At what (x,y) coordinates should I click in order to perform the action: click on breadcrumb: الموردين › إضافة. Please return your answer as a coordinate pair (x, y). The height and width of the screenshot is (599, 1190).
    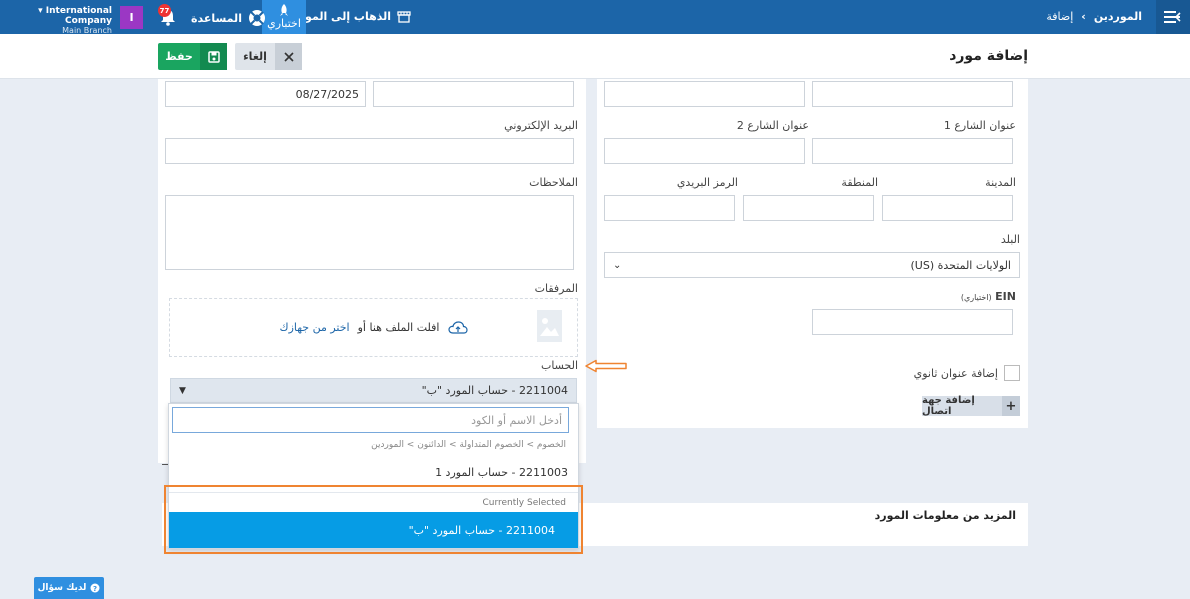
    Looking at the image, I should click on (1094, 16).